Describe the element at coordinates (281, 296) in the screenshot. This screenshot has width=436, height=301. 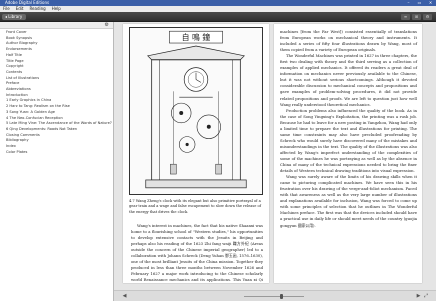
I see `reading-progress-thumb` at that location.